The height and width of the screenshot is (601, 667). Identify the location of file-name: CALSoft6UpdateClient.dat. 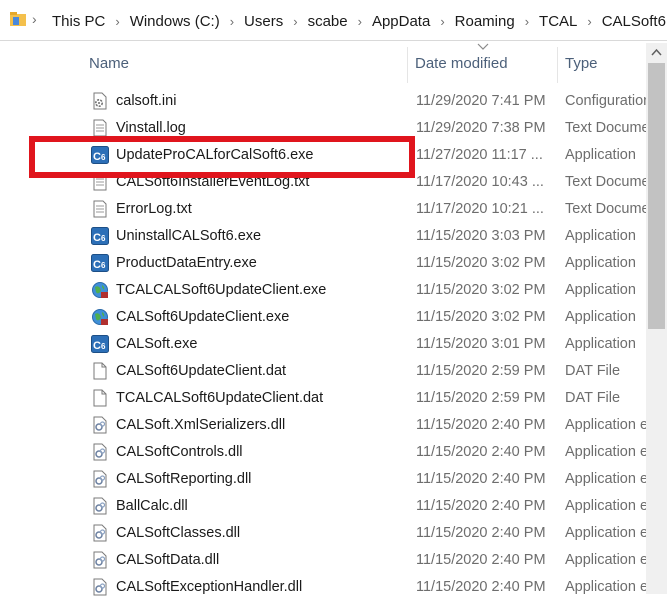
(201, 371).